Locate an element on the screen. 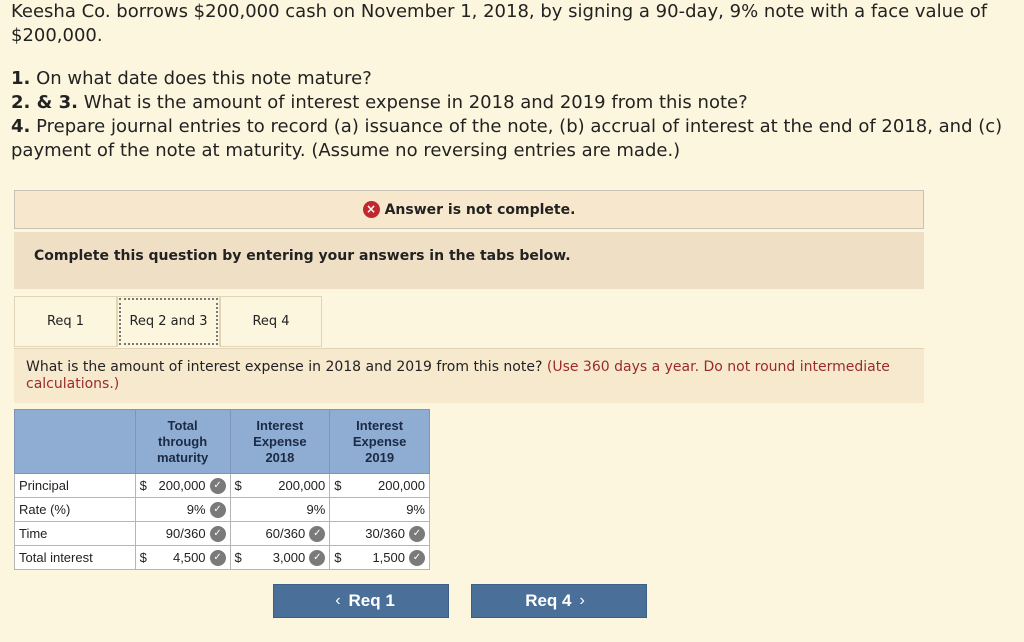 The image size is (1024, 642). requirement-tabs: Req 1 Req 2 and 3 Req 4 is located at coordinates (168, 322).